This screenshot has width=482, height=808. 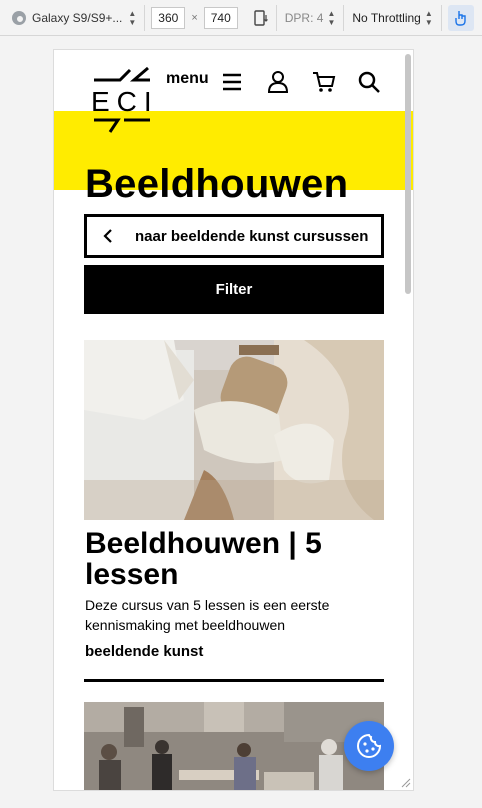 I want to click on eci-logo: ECI, so click(x=122, y=98).